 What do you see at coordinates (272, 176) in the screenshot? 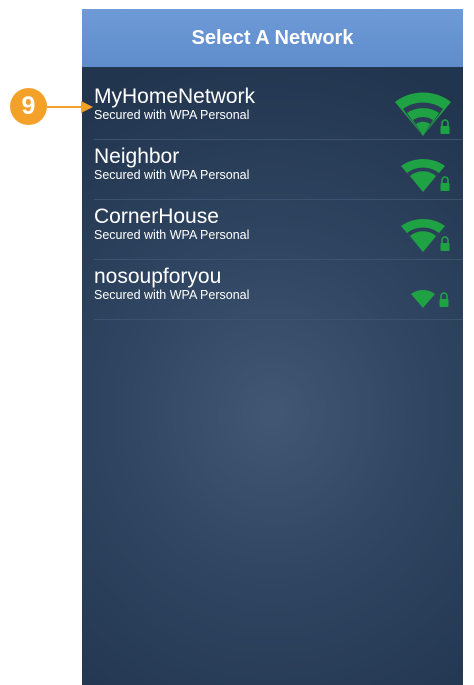
I see `network-row-neighbor: Neighbor Secured with WPA Personal` at bounding box center [272, 176].